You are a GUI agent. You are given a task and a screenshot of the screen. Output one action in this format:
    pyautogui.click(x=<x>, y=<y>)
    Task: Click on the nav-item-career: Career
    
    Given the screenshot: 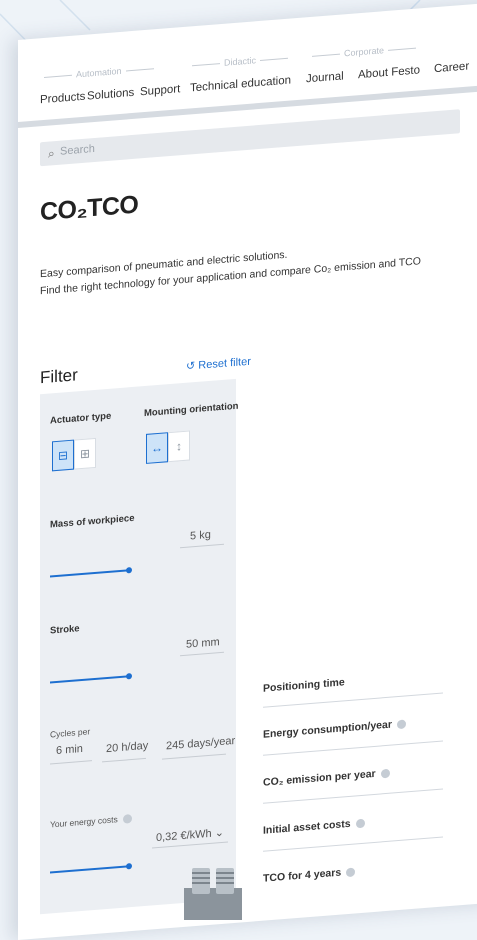 What is the action you would take?
    pyautogui.click(x=451, y=67)
    